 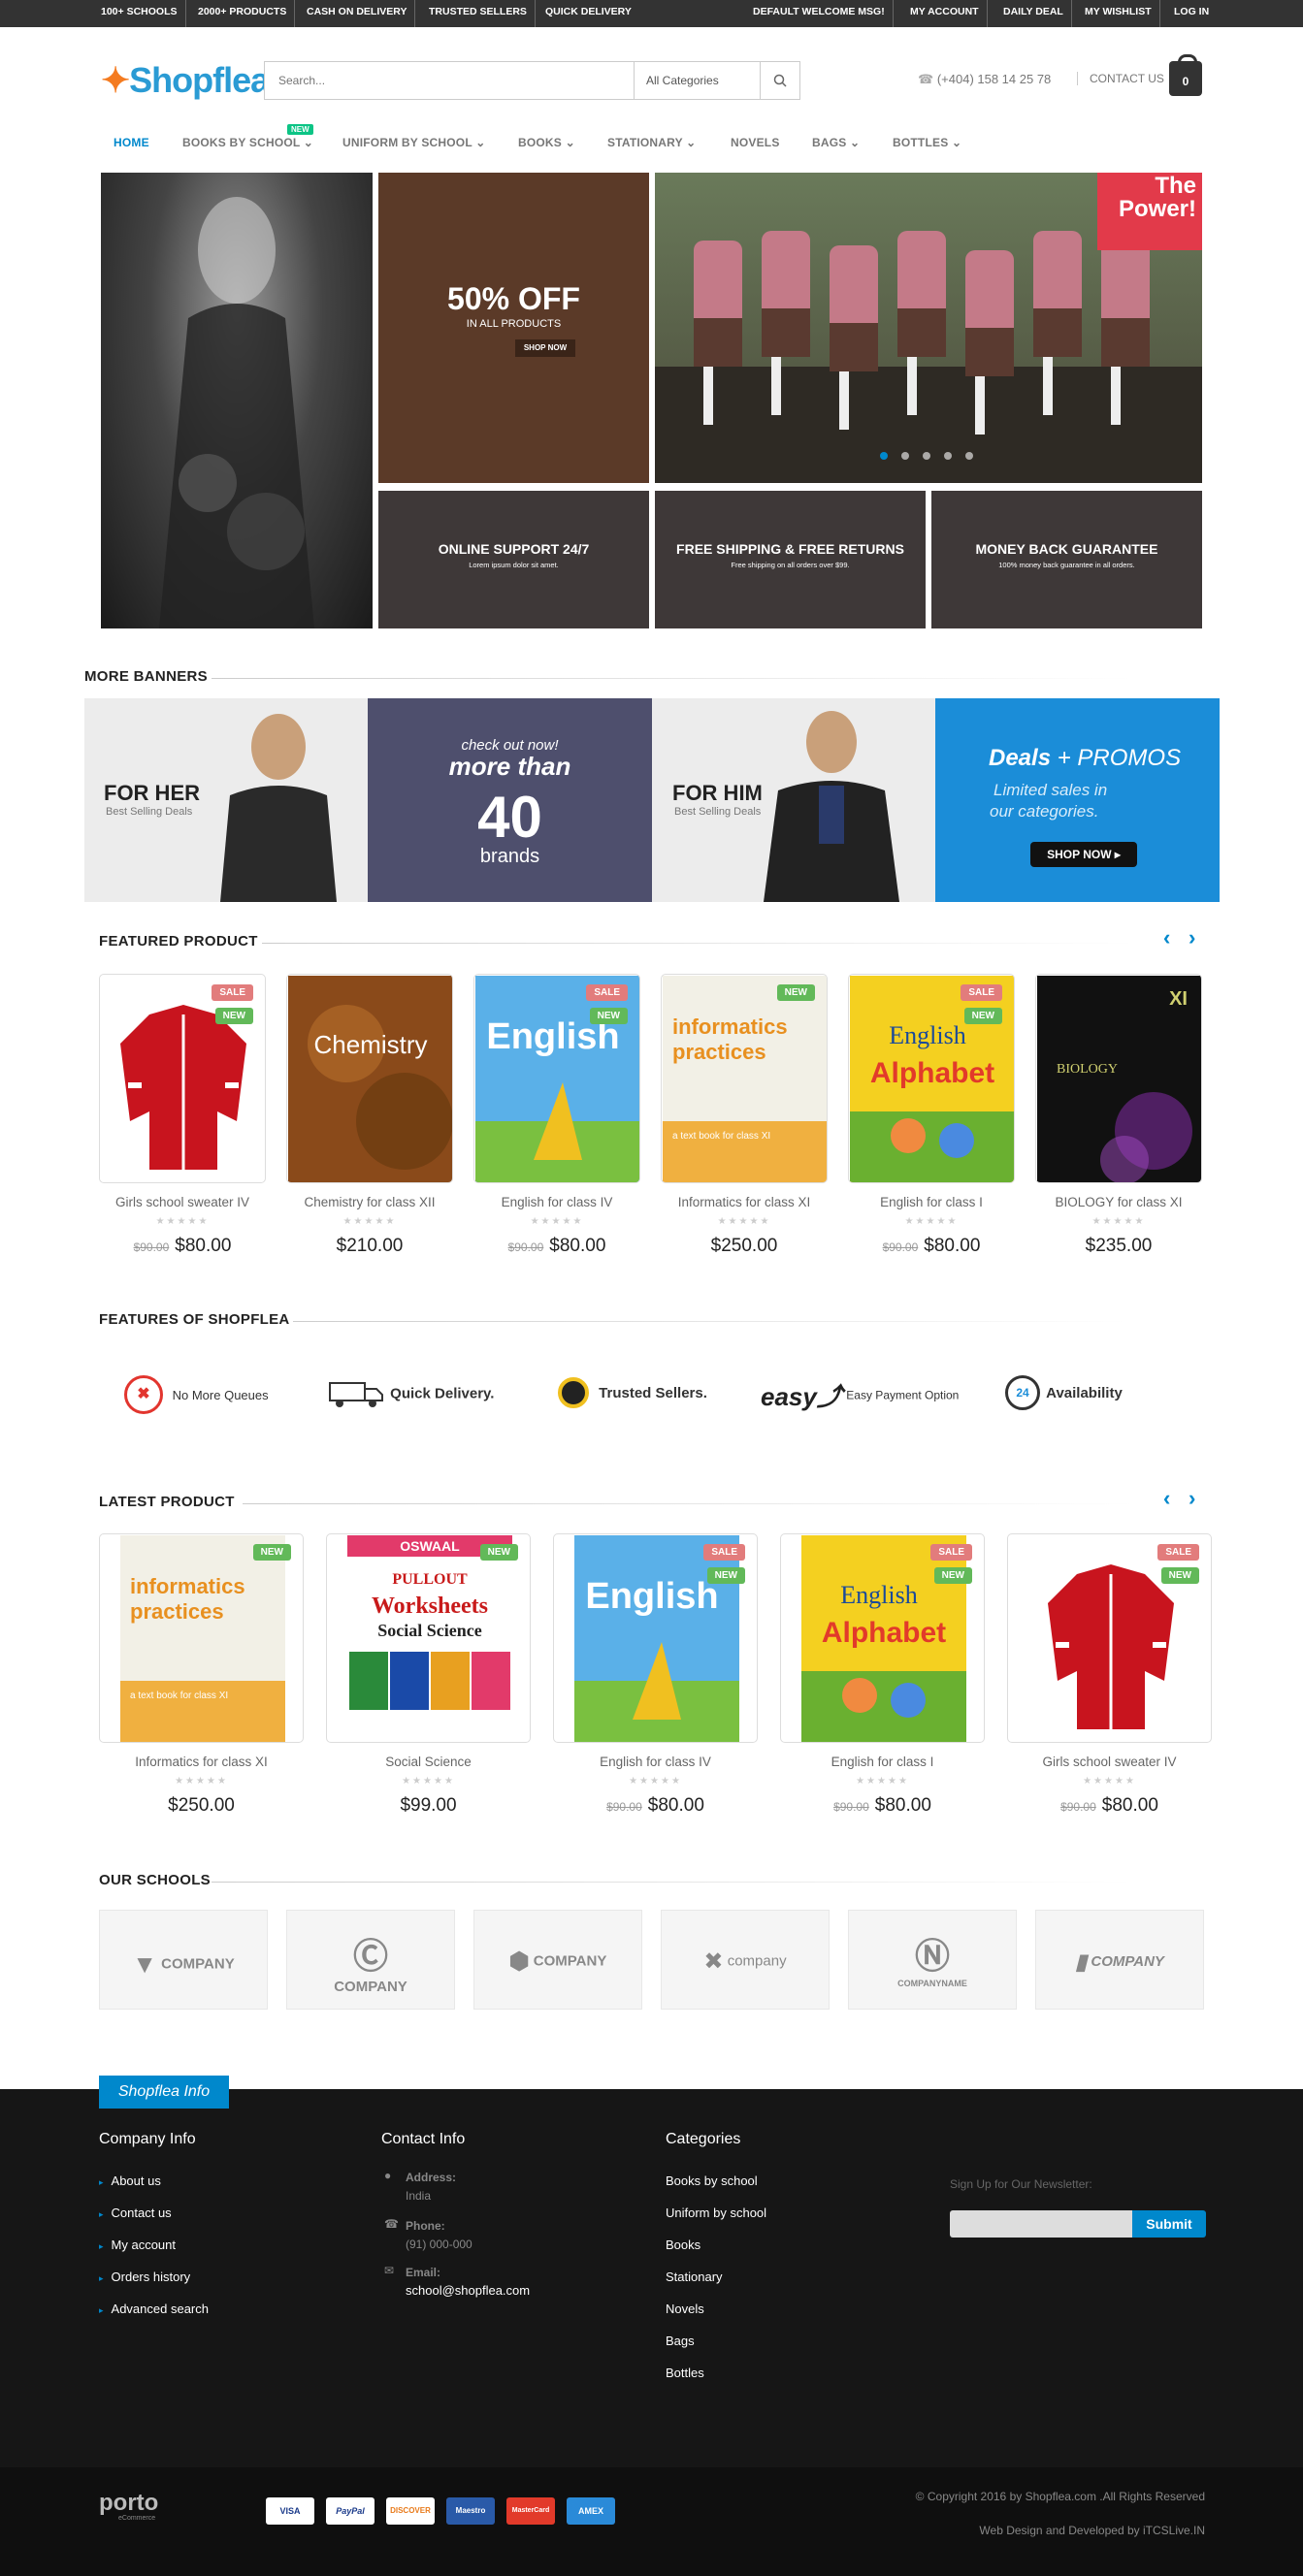 What do you see at coordinates (137, 2245) in the screenshot?
I see `footer-link: ▸ My account` at bounding box center [137, 2245].